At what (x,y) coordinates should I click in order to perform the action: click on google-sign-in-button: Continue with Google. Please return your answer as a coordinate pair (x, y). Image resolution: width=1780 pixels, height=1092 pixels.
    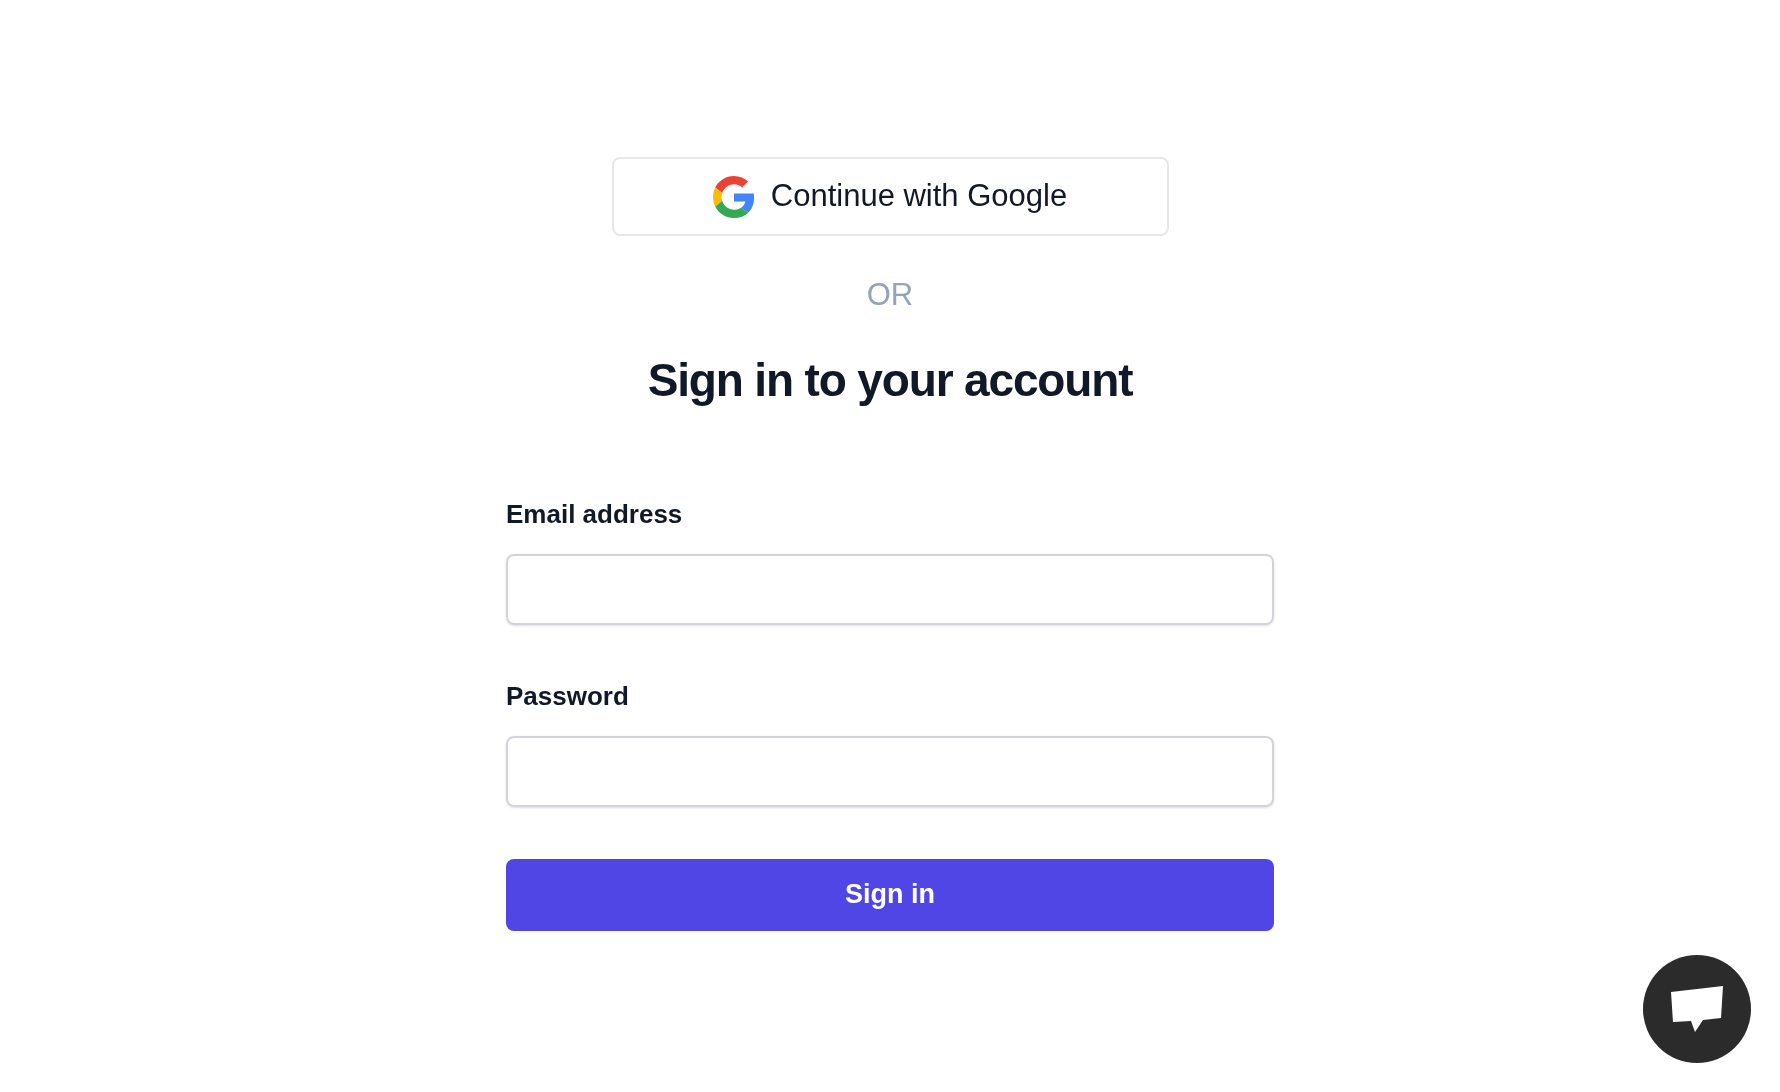
    Looking at the image, I should click on (890, 196).